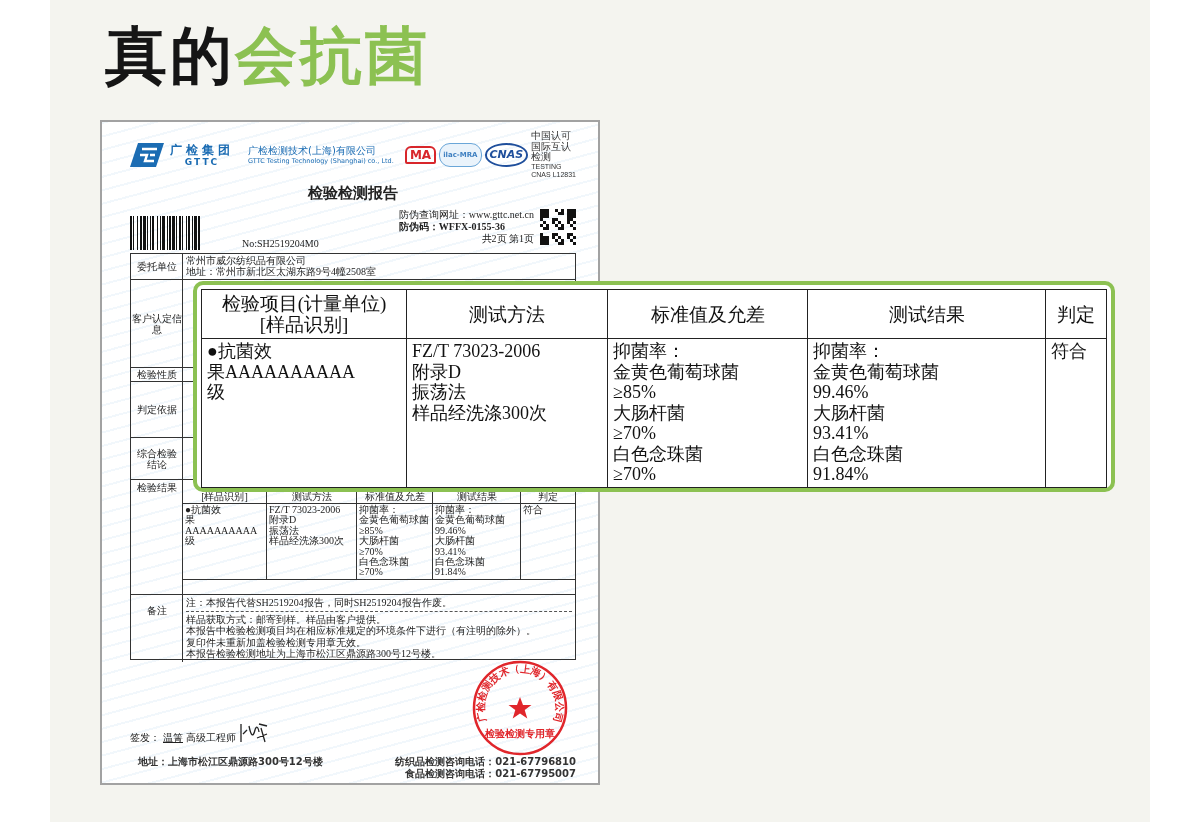  Describe the element at coordinates (507, 314) in the screenshot. I see `column-header-line: 测试方法` at that location.